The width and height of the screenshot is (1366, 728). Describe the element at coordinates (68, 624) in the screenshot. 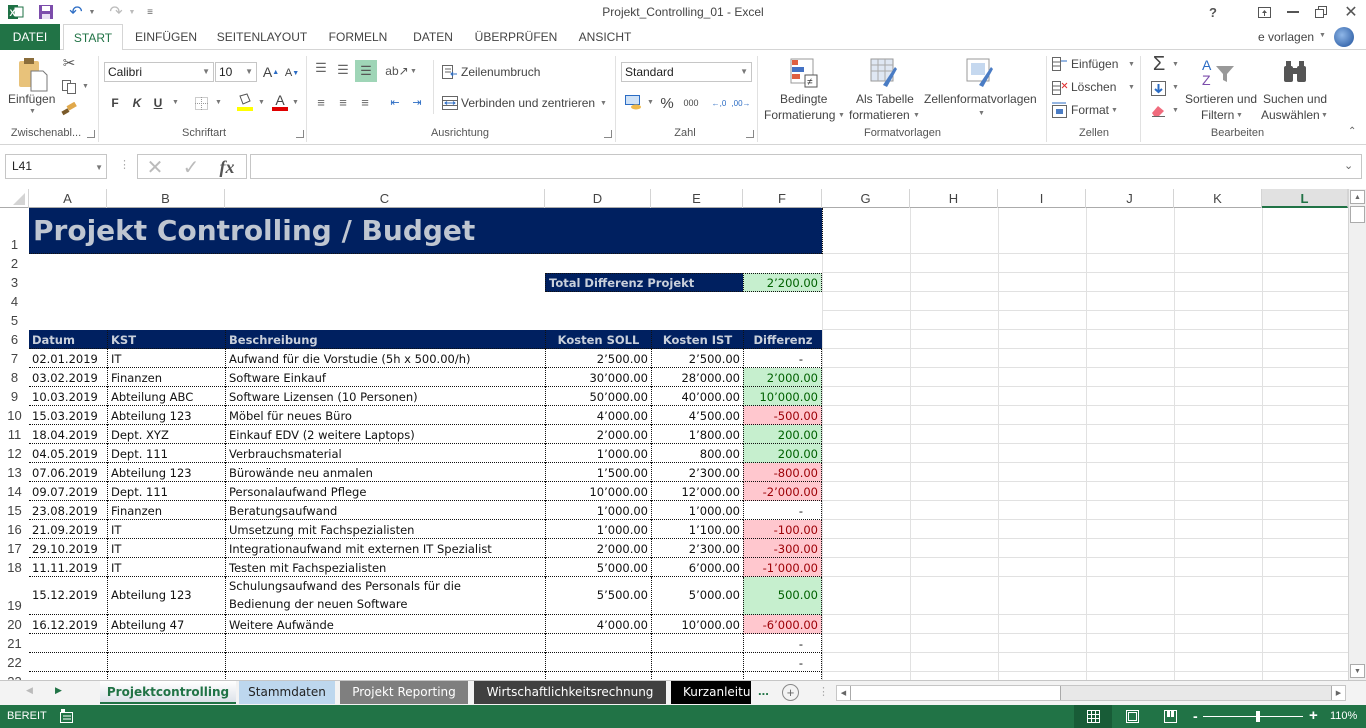

I see `cell-datum: 16.12.2019` at that location.